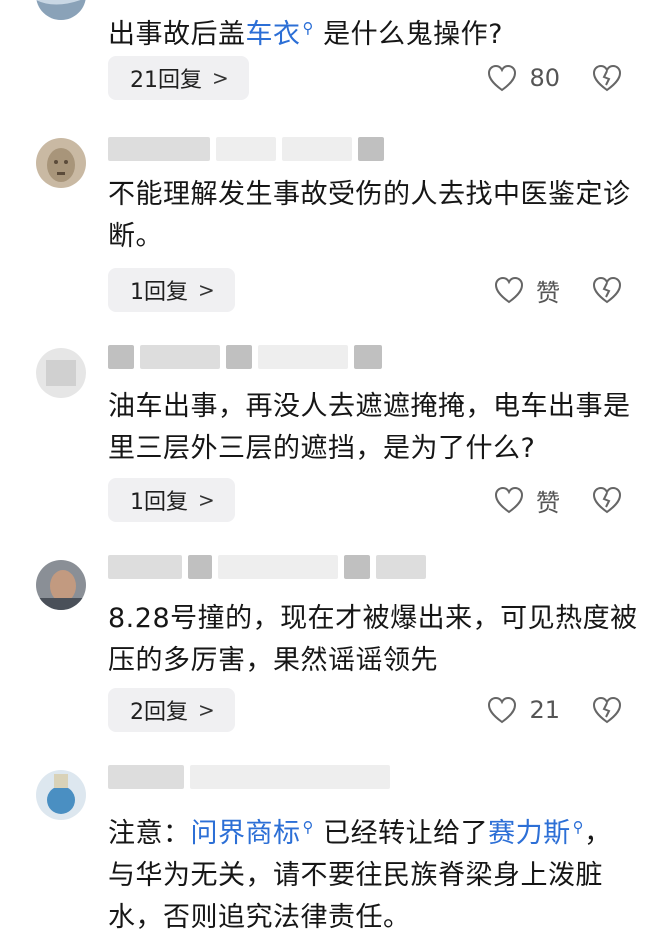  Describe the element at coordinates (246, 833) in the screenshot. I see `keyword-link: 问界商标` at that location.